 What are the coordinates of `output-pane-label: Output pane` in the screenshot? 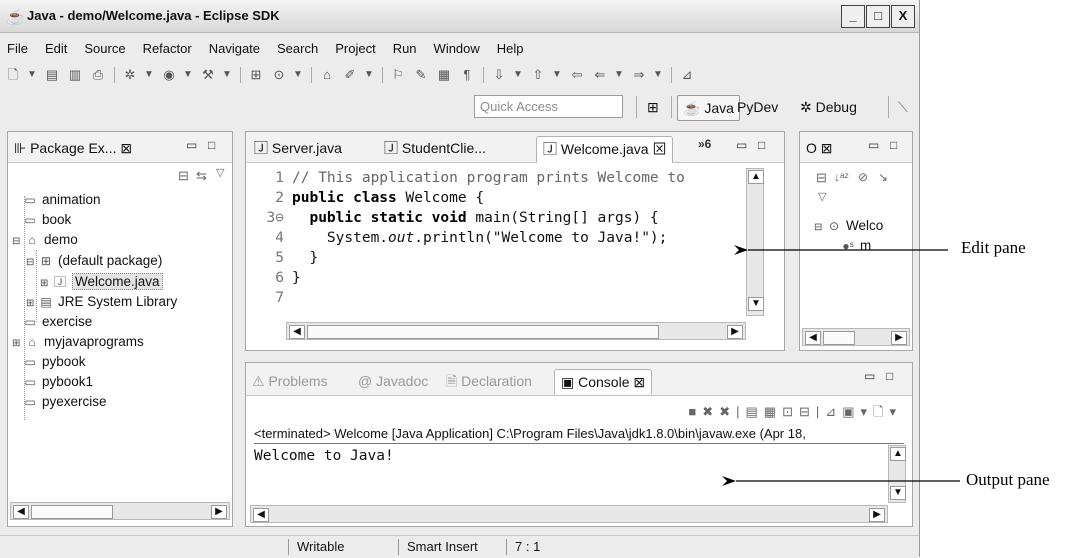 It's located at (1008, 479).